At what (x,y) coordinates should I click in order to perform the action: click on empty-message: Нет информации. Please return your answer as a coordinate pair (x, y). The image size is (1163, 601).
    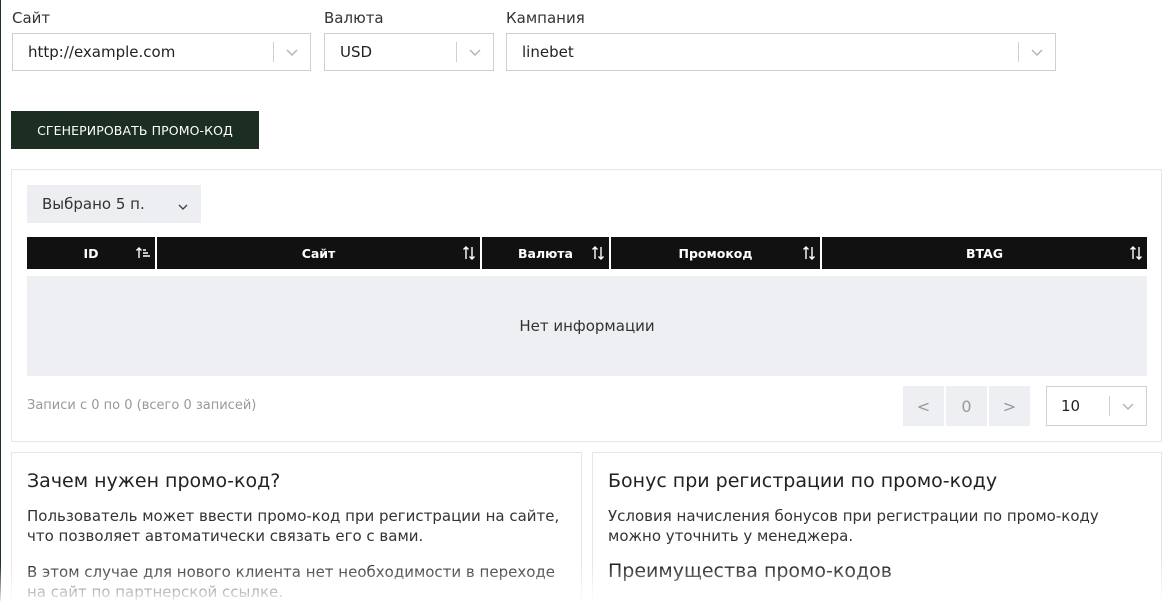
    Looking at the image, I should click on (587, 326).